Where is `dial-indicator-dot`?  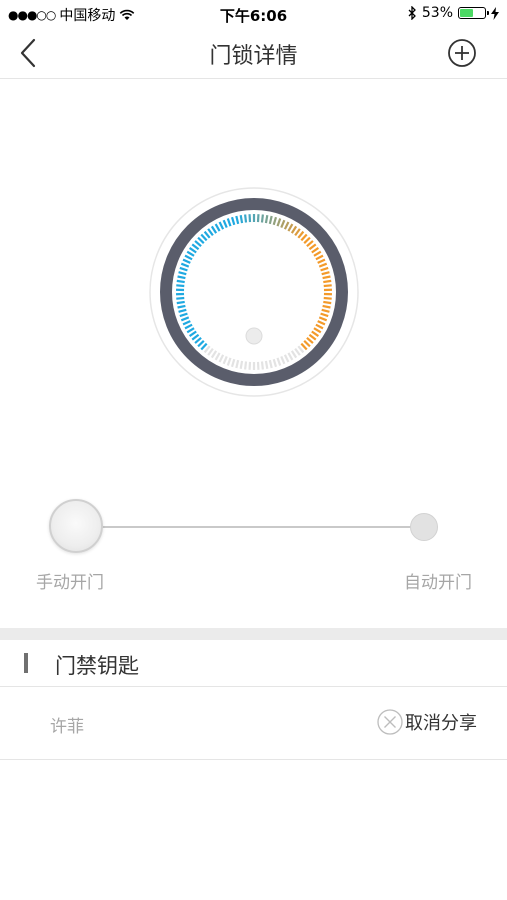 dial-indicator-dot is located at coordinates (254, 336).